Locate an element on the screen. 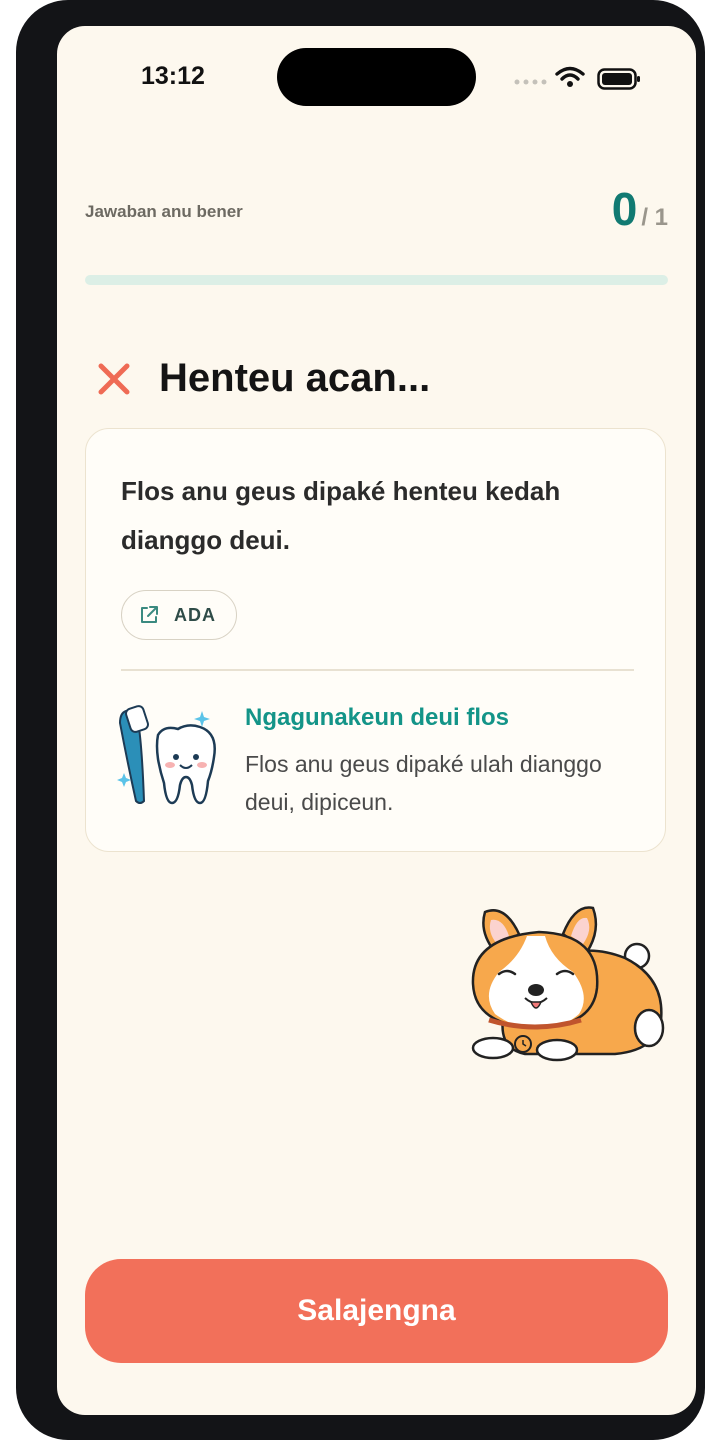 This screenshot has width=720, height=1440. wrong-x-icon is located at coordinates (114, 378).